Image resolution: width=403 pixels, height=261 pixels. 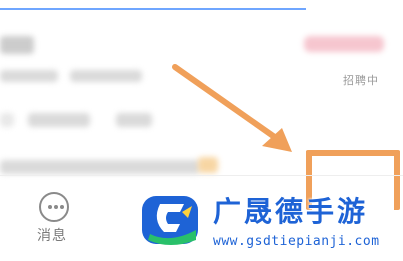 I want to click on tab-messages-label: 消息, so click(x=52, y=236).